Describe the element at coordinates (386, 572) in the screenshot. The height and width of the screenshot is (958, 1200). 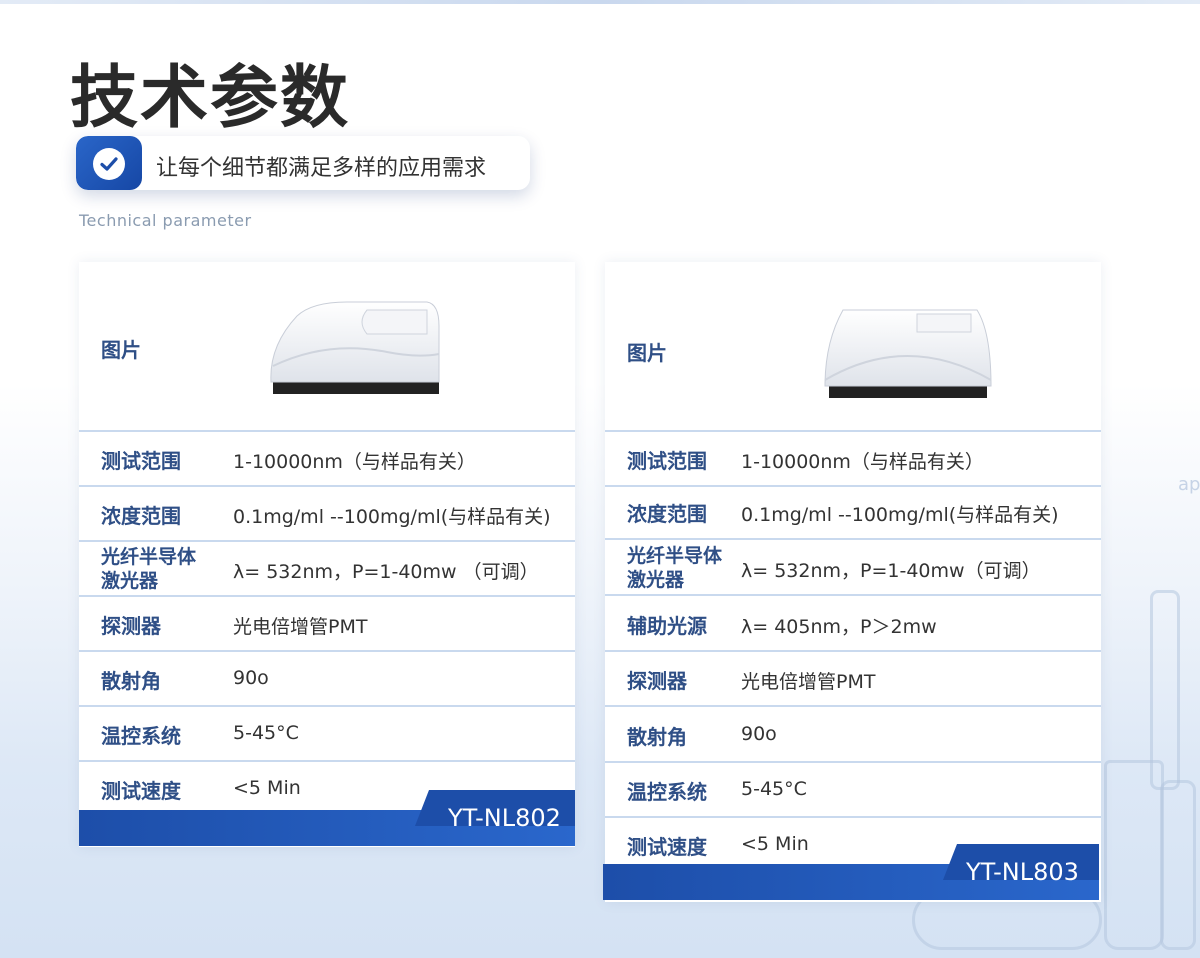
I see `spec-value: λ= 532nm，P=1-40mw （可调）` at that location.